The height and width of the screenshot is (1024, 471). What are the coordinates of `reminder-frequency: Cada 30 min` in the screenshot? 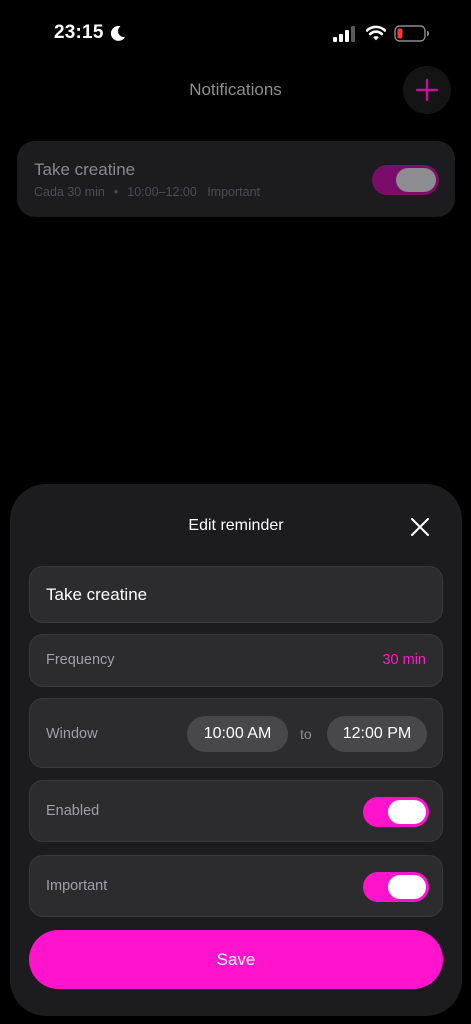 It's located at (69, 192).